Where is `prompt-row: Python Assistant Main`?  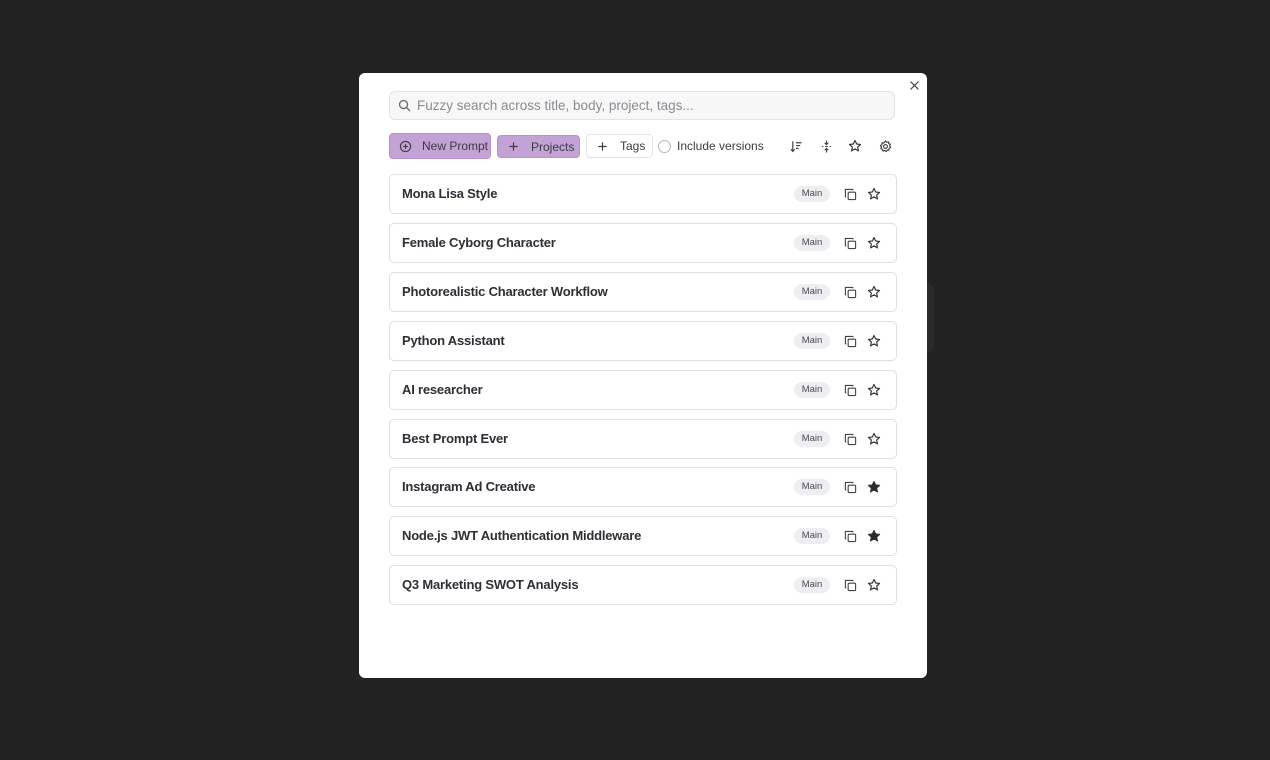
prompt-row: Python Assistant Main is located at coordinates (643, 341).